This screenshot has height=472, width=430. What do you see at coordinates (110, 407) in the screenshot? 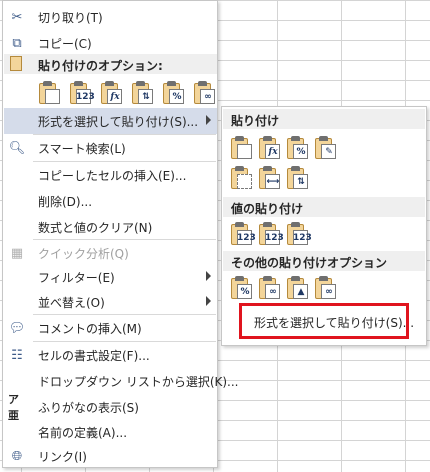
I see `menu-item-show-furigana: ア亜 ふりがなの表示(S)` at bounding box center [110, 407].